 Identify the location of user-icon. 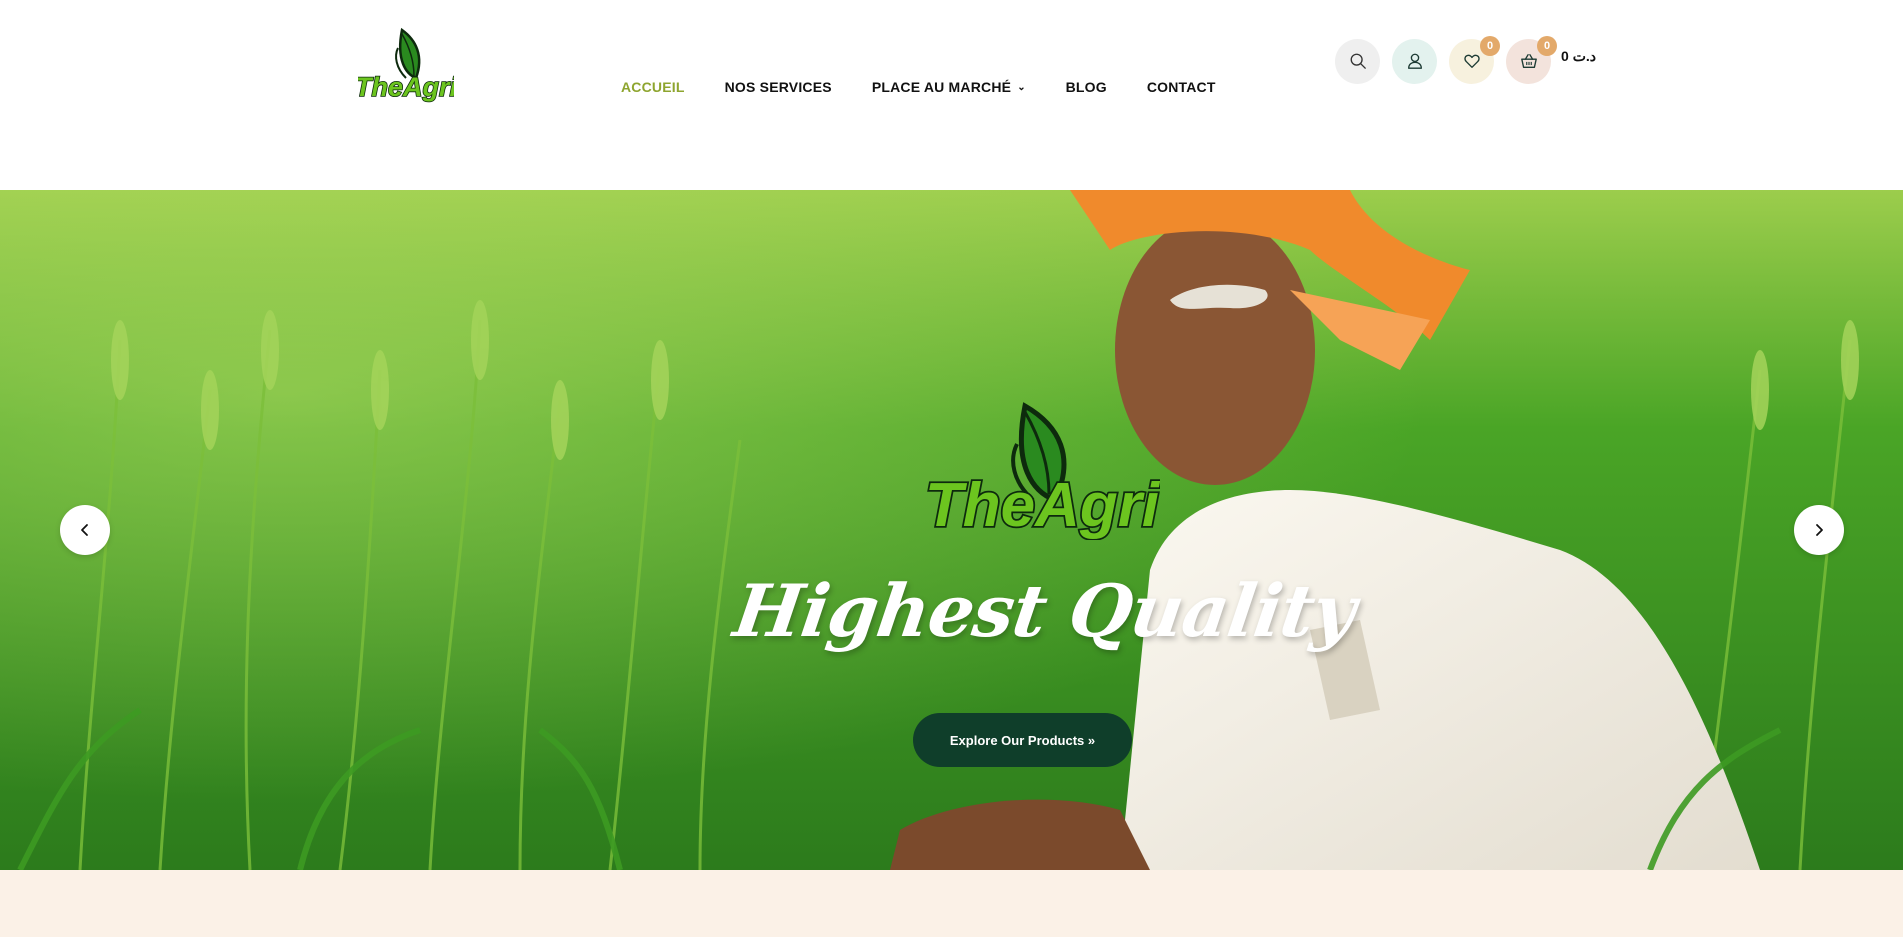
(1414, 61).